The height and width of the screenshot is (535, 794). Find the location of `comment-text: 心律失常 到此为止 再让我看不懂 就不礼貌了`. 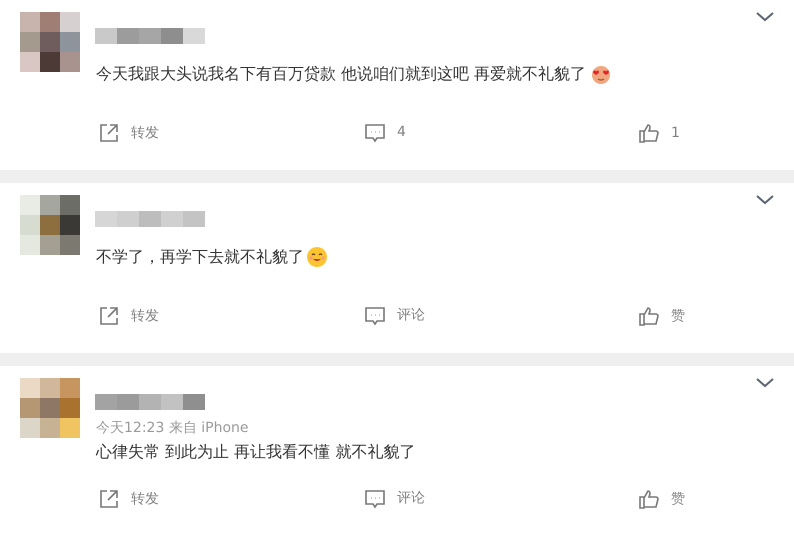

comment-text: 心律失常 到此为止 再让我看不懂 就不礼貌了 is located at coordinates (256, 452).